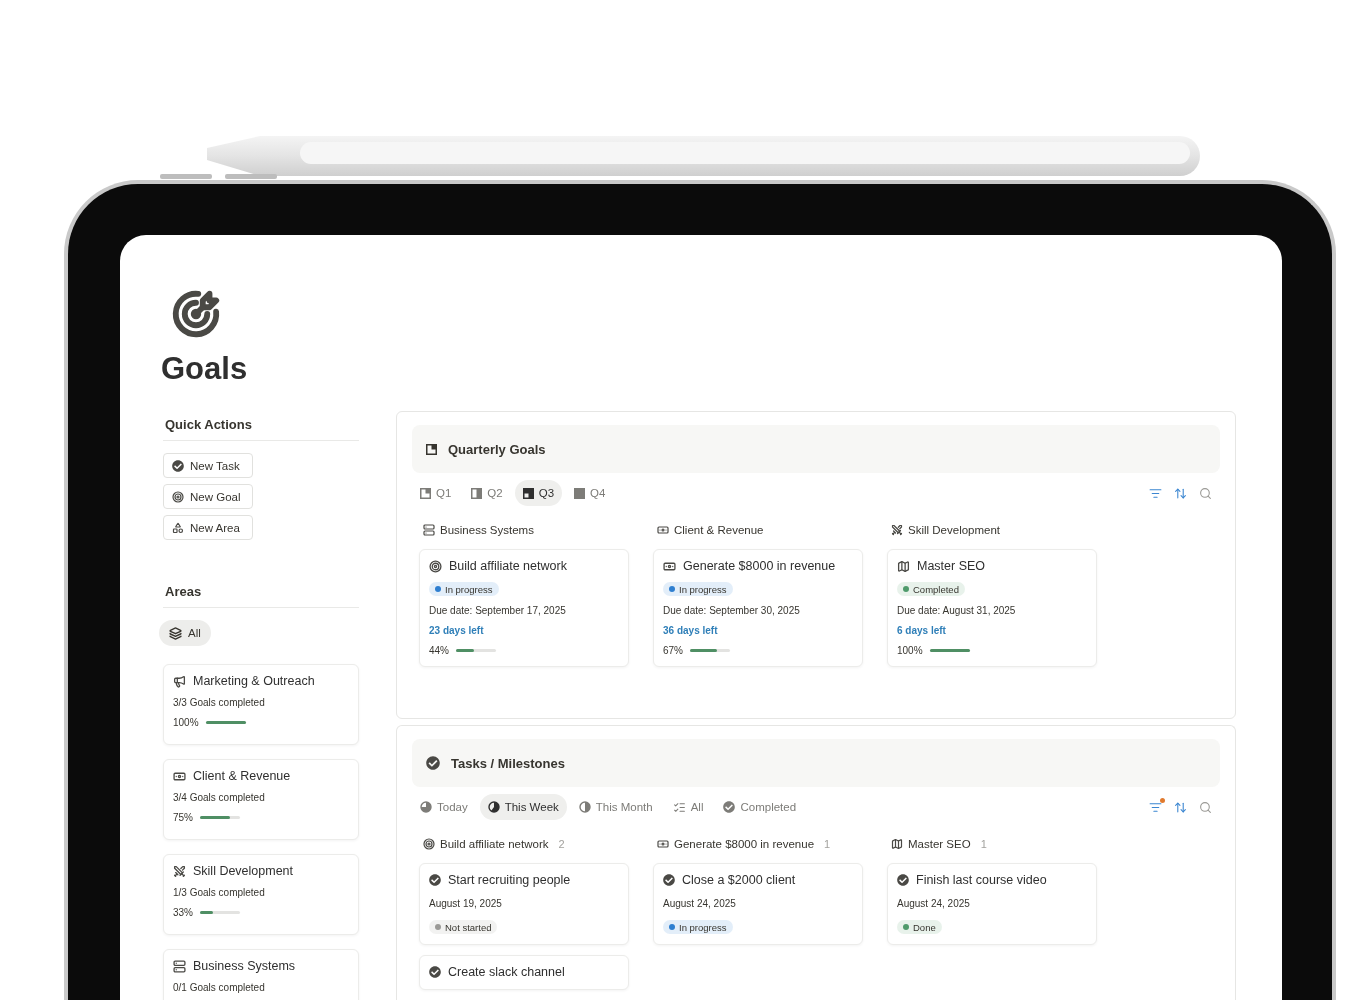  I want to click on megaphone-icon, so click(179, 681).